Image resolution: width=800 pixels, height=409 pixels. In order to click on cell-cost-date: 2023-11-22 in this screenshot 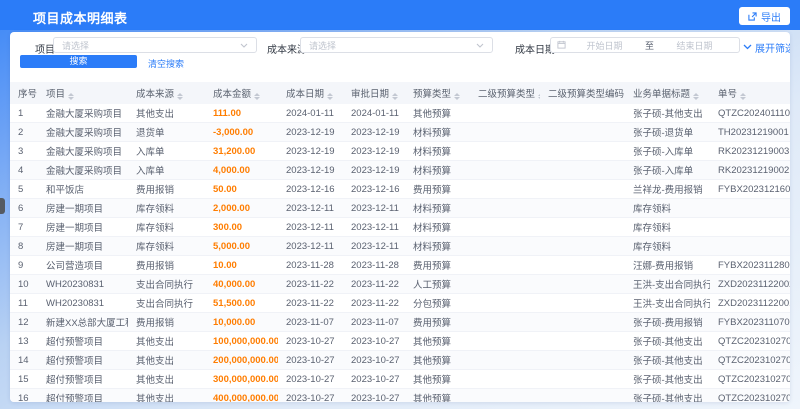, I will do `click(310, 303)`.